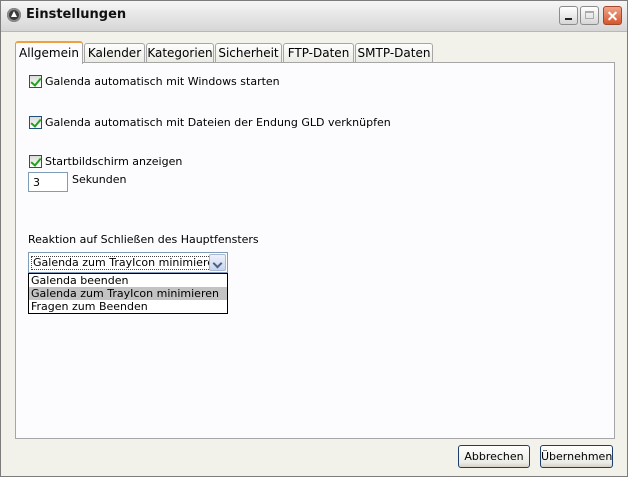 The height and width of the screenshot is (477, 628). What do you see at coordinates (99, 179) in the screenshot?
I see `seconds-label: Sekunden` at bounding box center [99, 179].